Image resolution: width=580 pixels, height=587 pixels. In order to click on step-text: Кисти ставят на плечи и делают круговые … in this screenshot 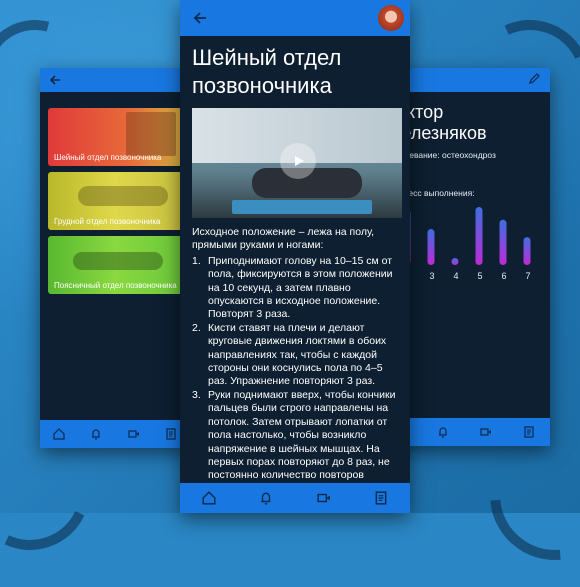, I will do `click(297, 354)`.